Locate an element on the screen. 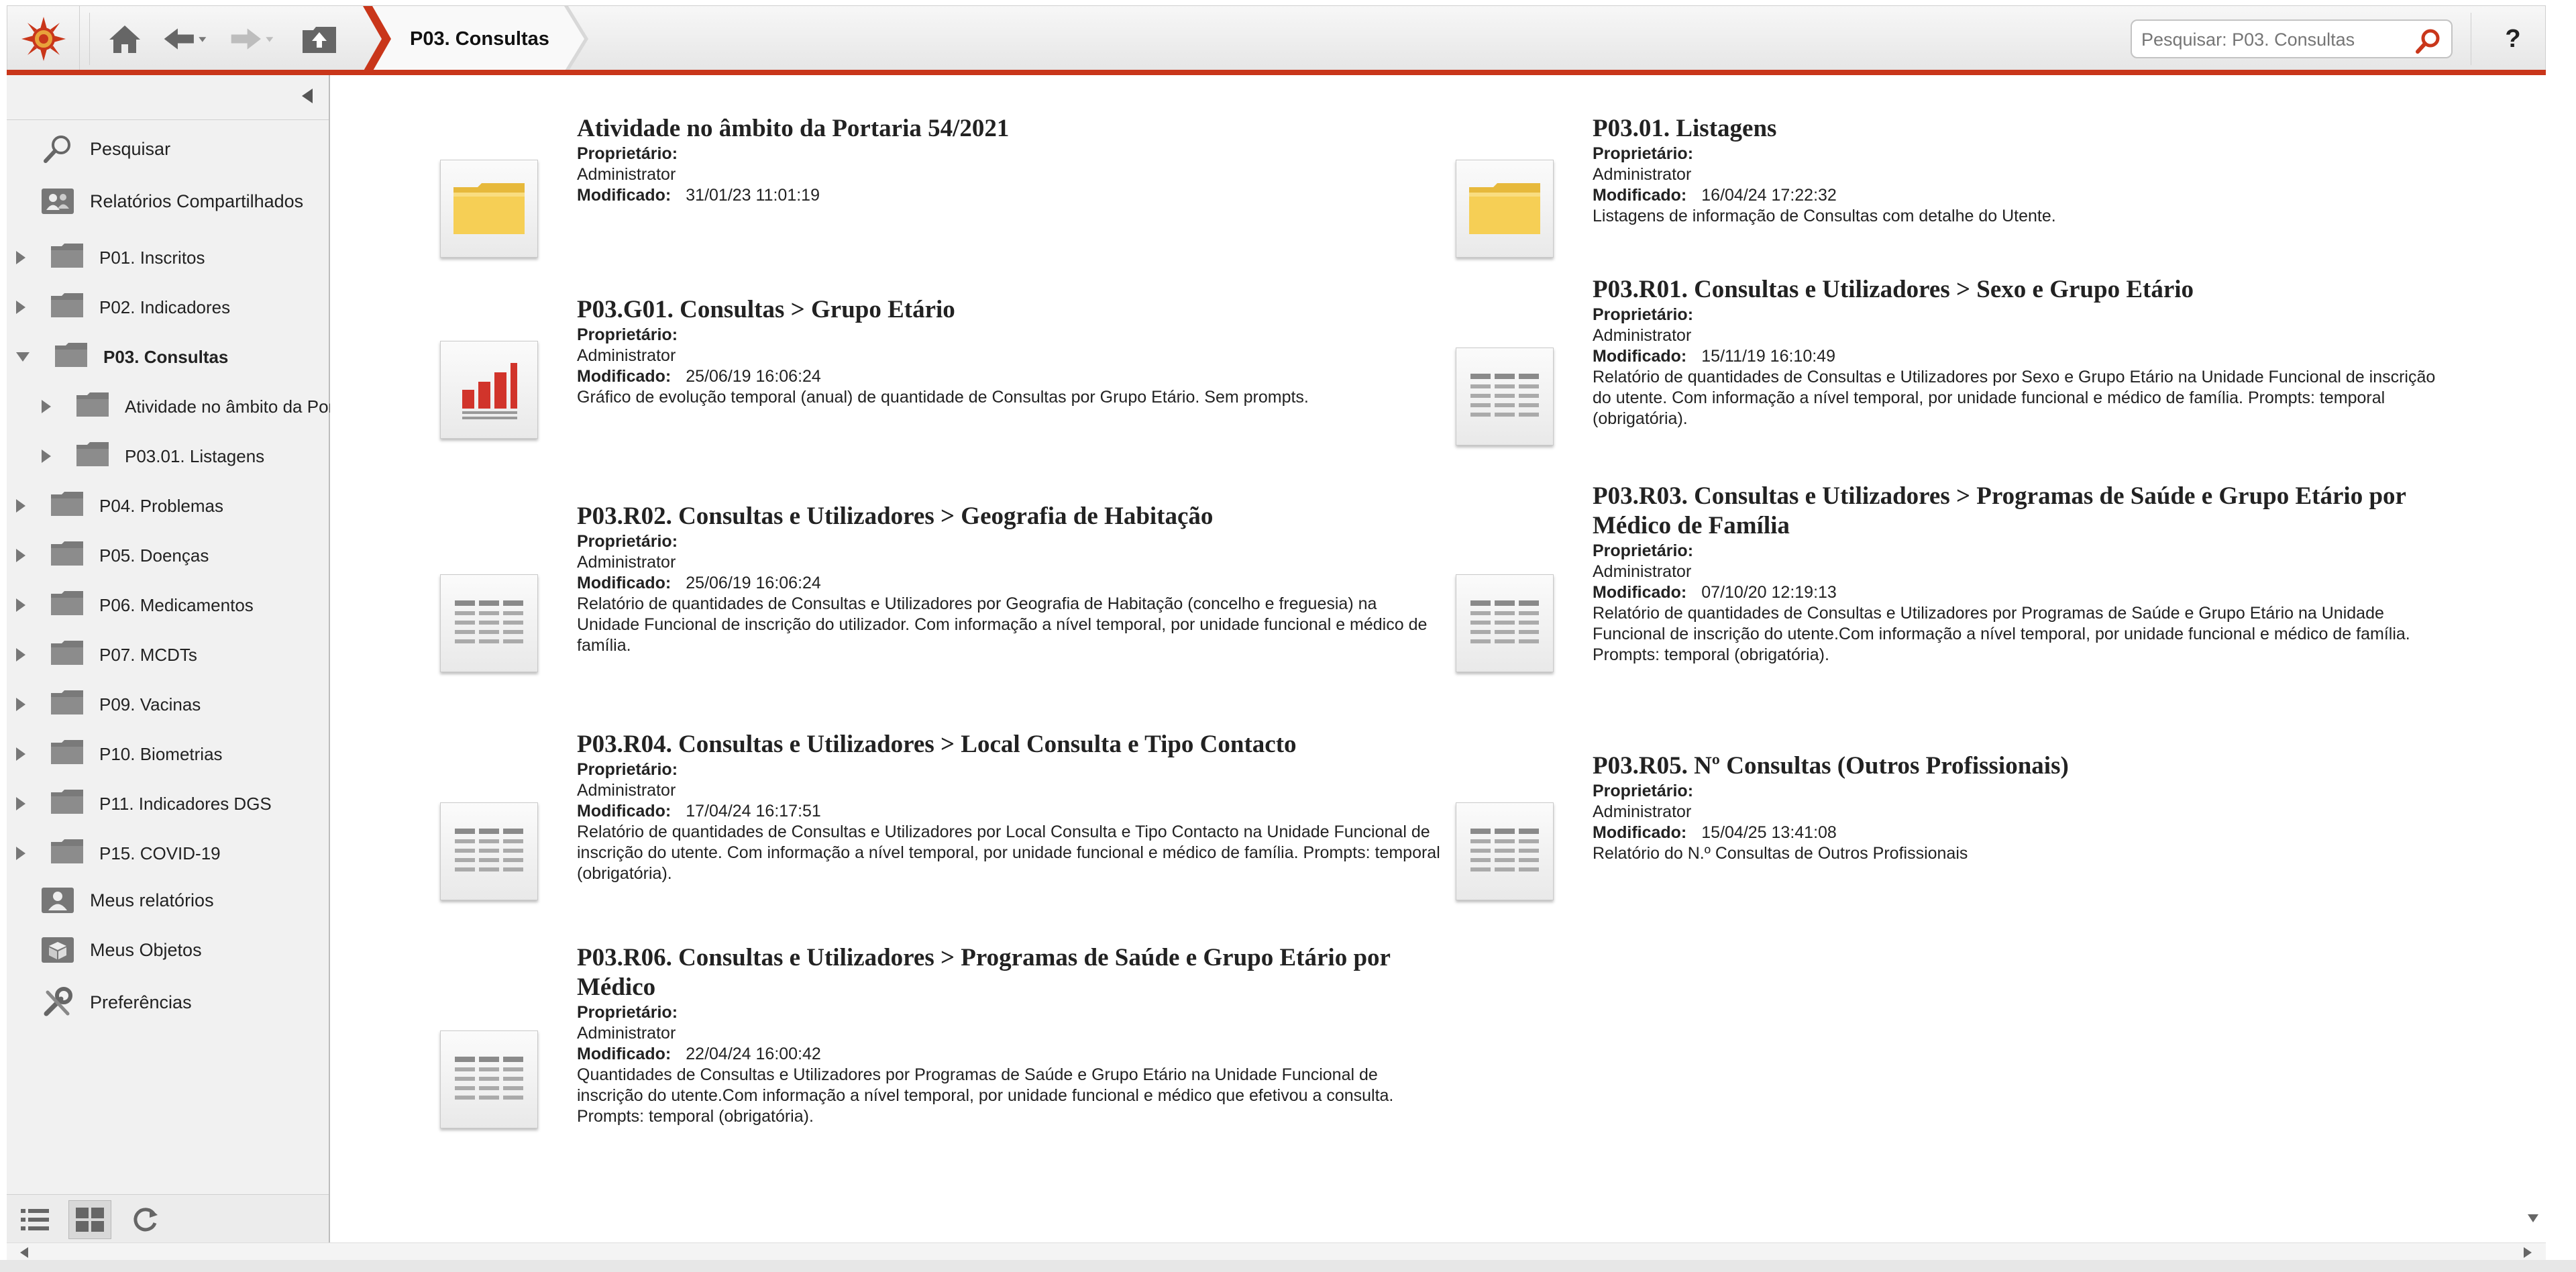 This screenshot has width=2576, height=1272. nav-preferences: Preferências is located at coordinates (116, 1002).